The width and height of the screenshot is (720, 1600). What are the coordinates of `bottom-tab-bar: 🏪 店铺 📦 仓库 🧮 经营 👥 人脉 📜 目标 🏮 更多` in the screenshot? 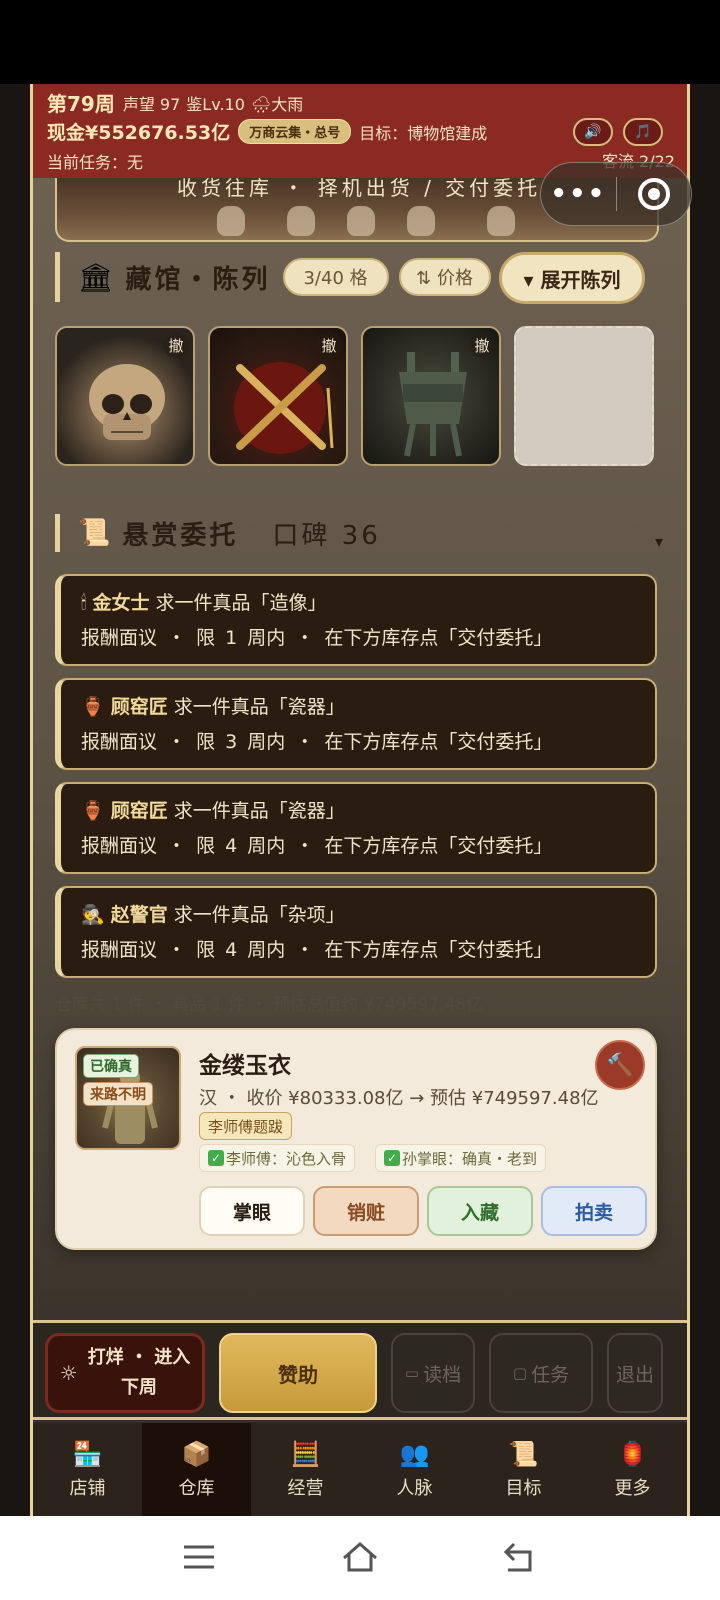 It's located at (360, 1469).